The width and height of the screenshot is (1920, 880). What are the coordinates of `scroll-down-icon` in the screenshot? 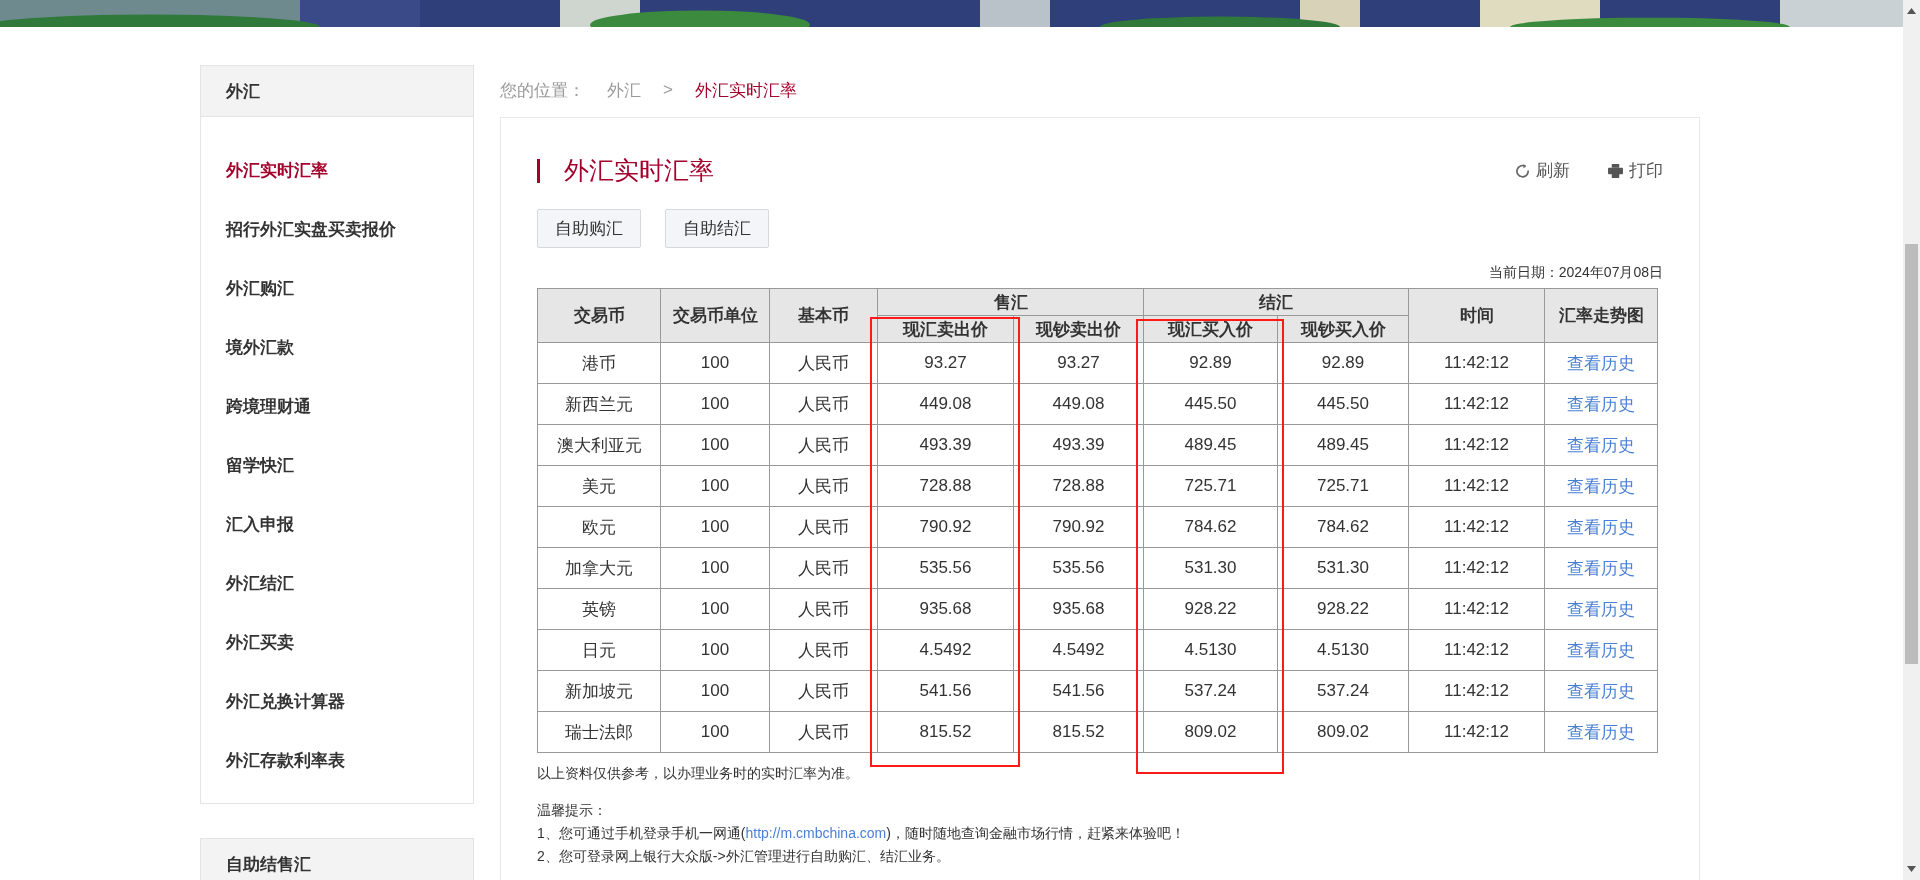 It's located at (1911, 869).